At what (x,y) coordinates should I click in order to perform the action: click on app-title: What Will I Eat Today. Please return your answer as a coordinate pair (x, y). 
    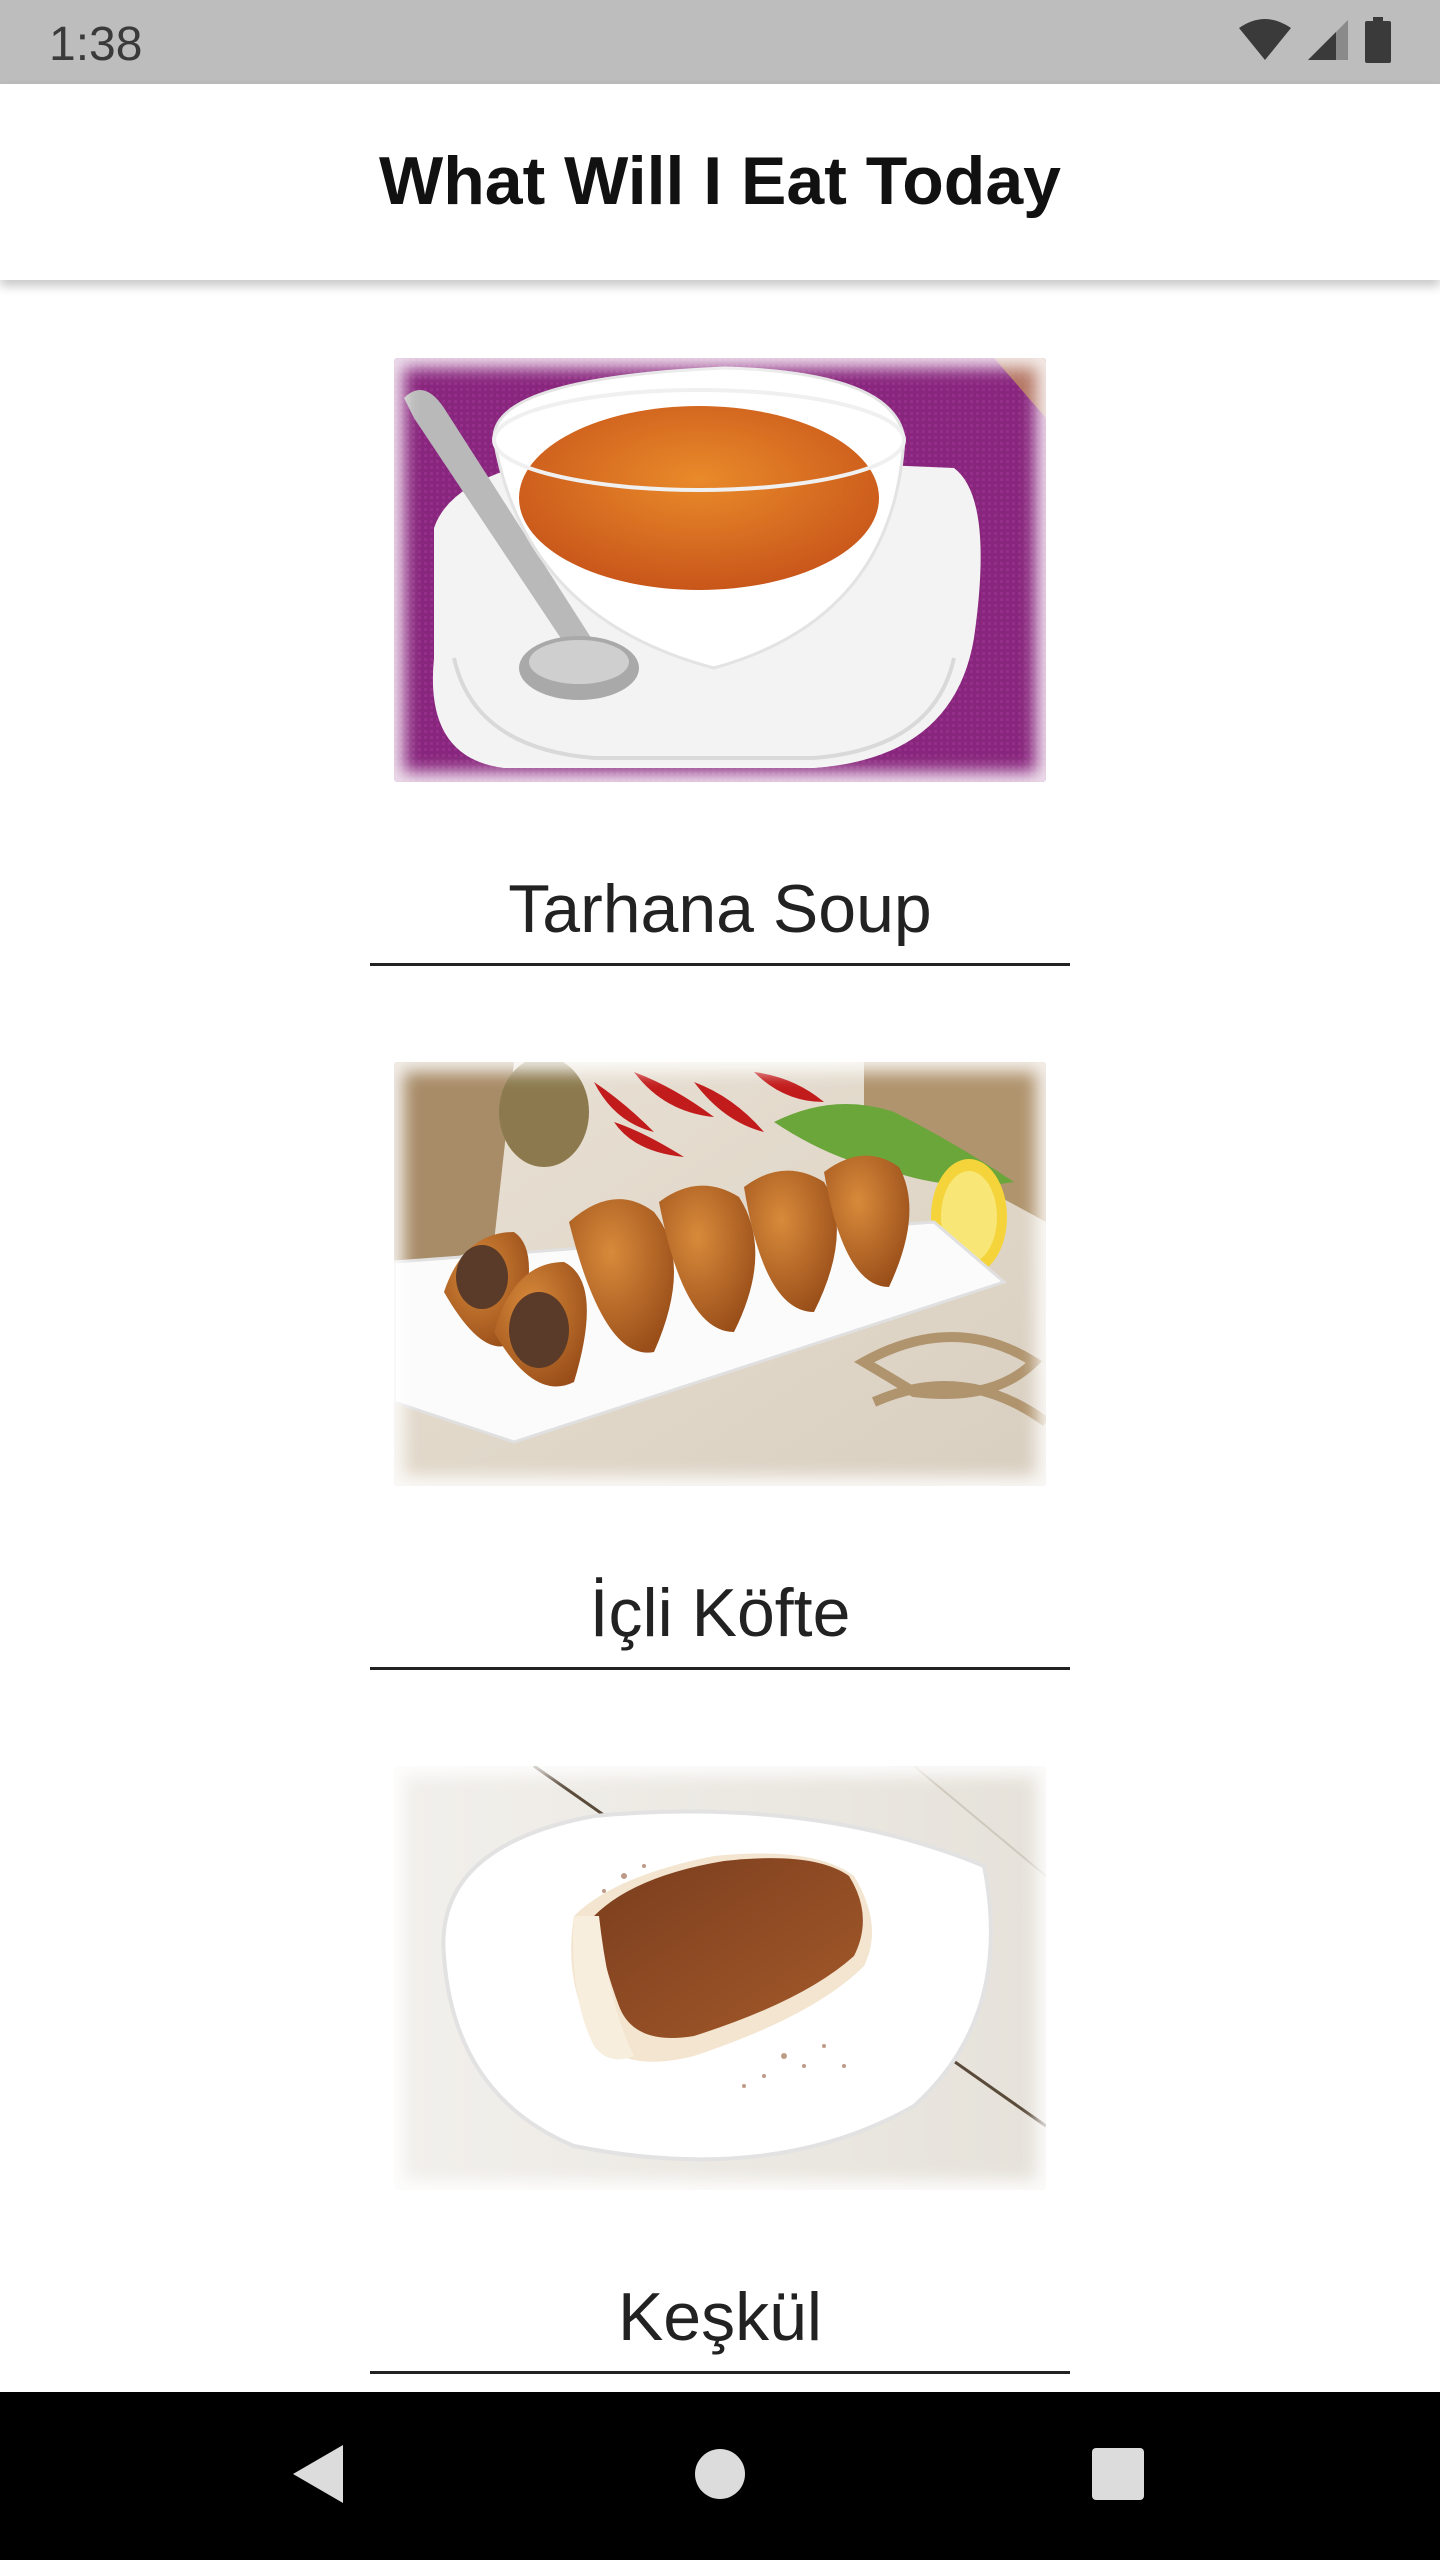
    Looking at the image, I should click on (720, 181).